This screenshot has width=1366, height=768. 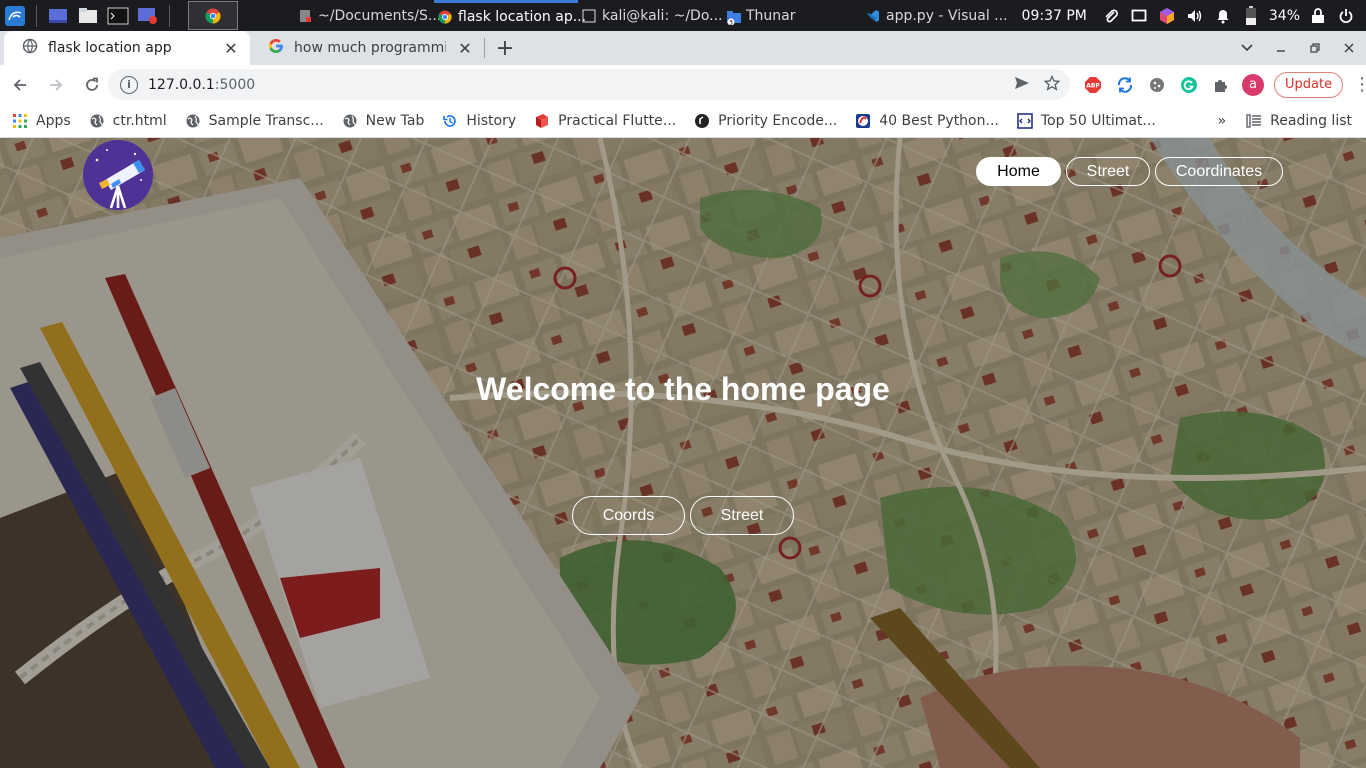 What do you see at coordinates (1281, 48) in the screenshot?
I see `minimize-icon` at bounding box center [1281, 48].